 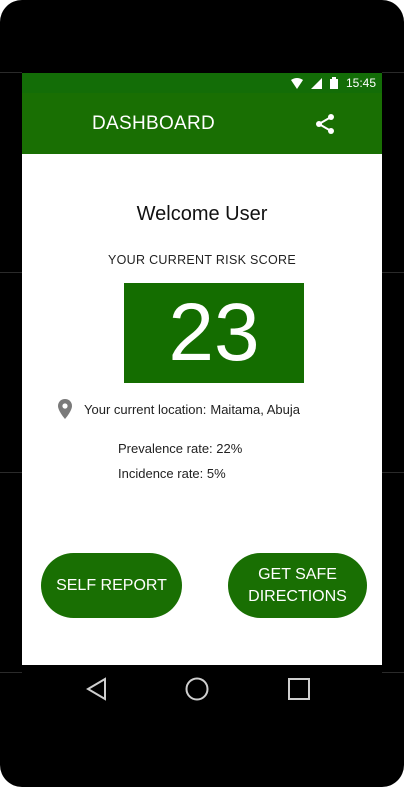 What do you see at coordinates (180, 448) in the screenshot?
I see `prevalence-rate: Prevalence rate: 22%` at bounding box center [180, 448].